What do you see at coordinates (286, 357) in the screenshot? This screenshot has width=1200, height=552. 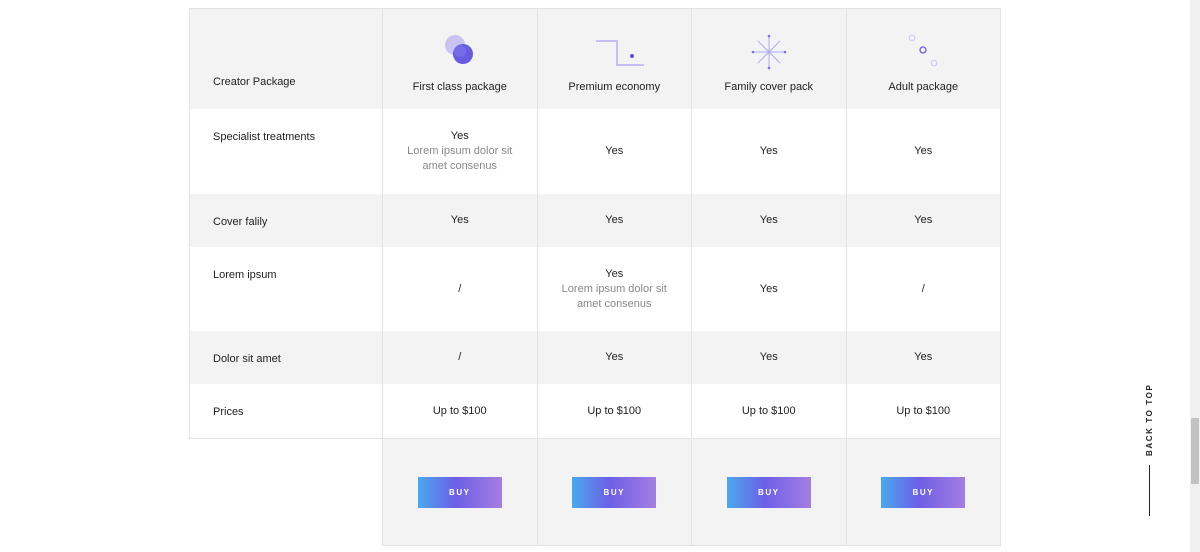 I see `row-label: Dolor sit amet` at bounding box center [286, 357].